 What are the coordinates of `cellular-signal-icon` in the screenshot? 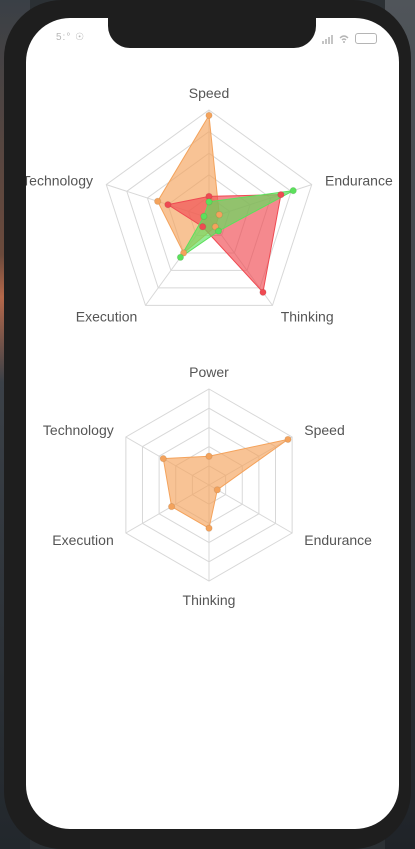 It's located at (327, 39).